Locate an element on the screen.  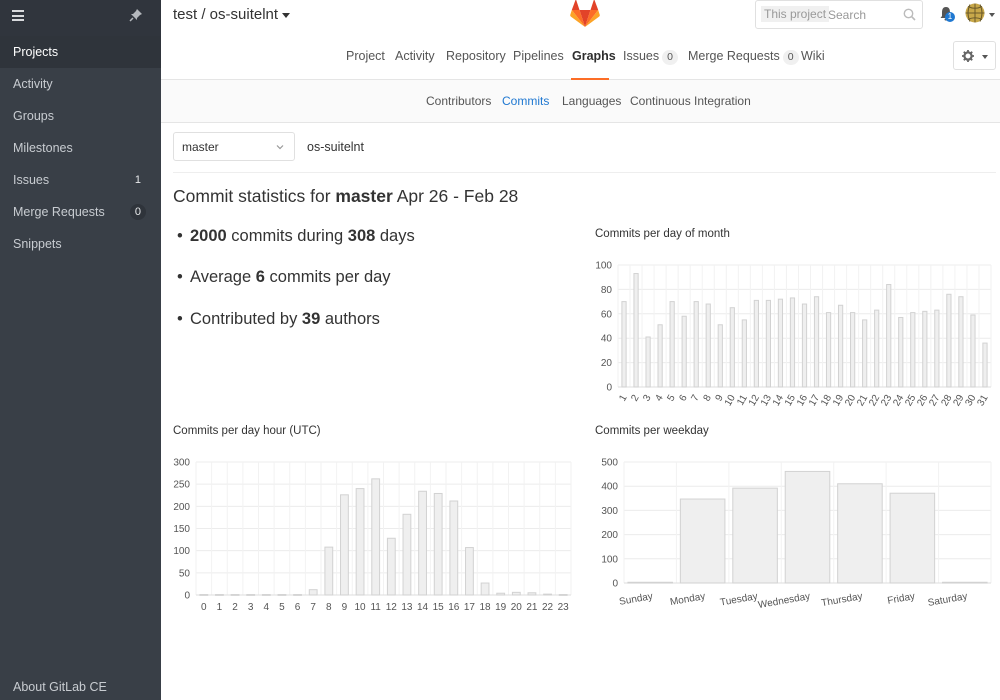
sidebar-item-issues: Issues 1 is located at coordinates (80, 180).